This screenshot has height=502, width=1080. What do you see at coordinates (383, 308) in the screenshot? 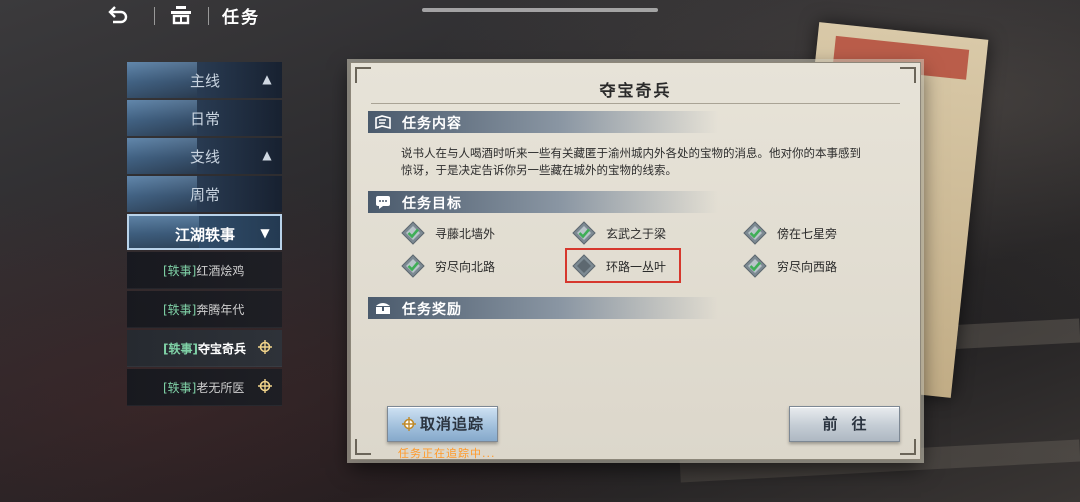
I see `treasure-chest-icon` at bounding box center [383, 308].